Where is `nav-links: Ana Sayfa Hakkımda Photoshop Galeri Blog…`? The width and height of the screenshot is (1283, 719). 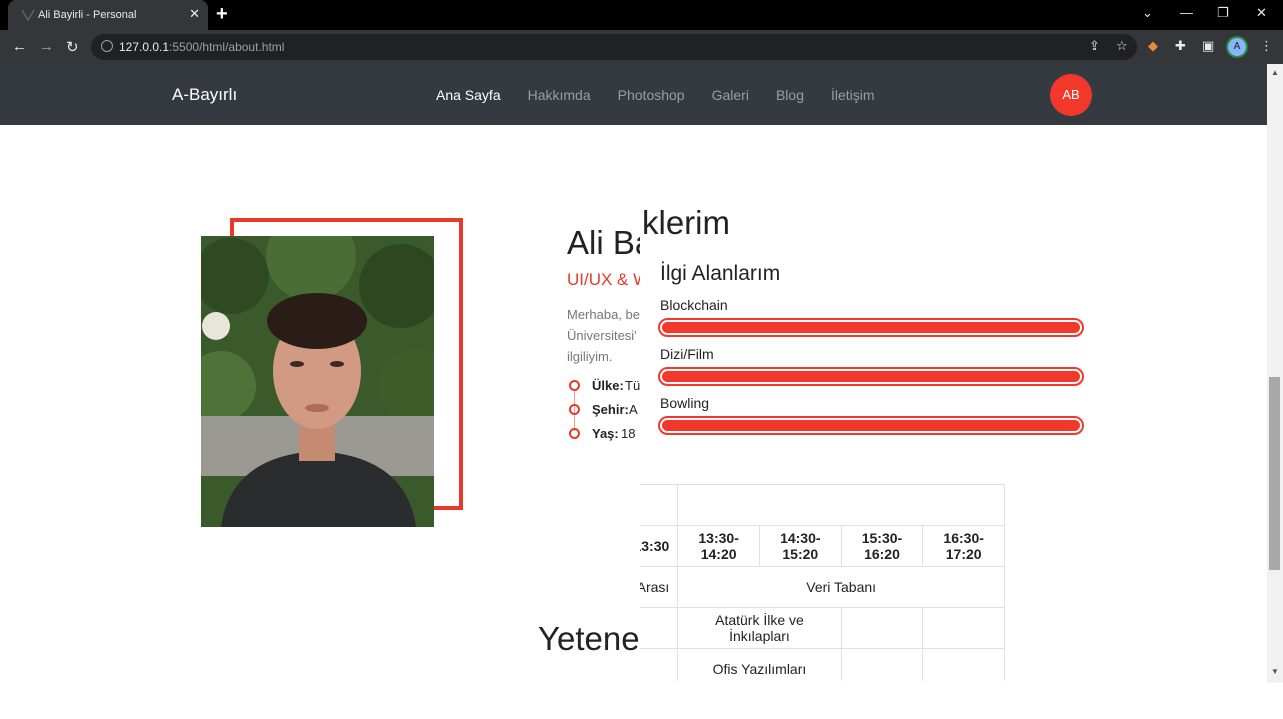 nav-links: Ana Sayfa Hakkımda Photoshop Galeri Blog… is located at coordinates (669, 95).